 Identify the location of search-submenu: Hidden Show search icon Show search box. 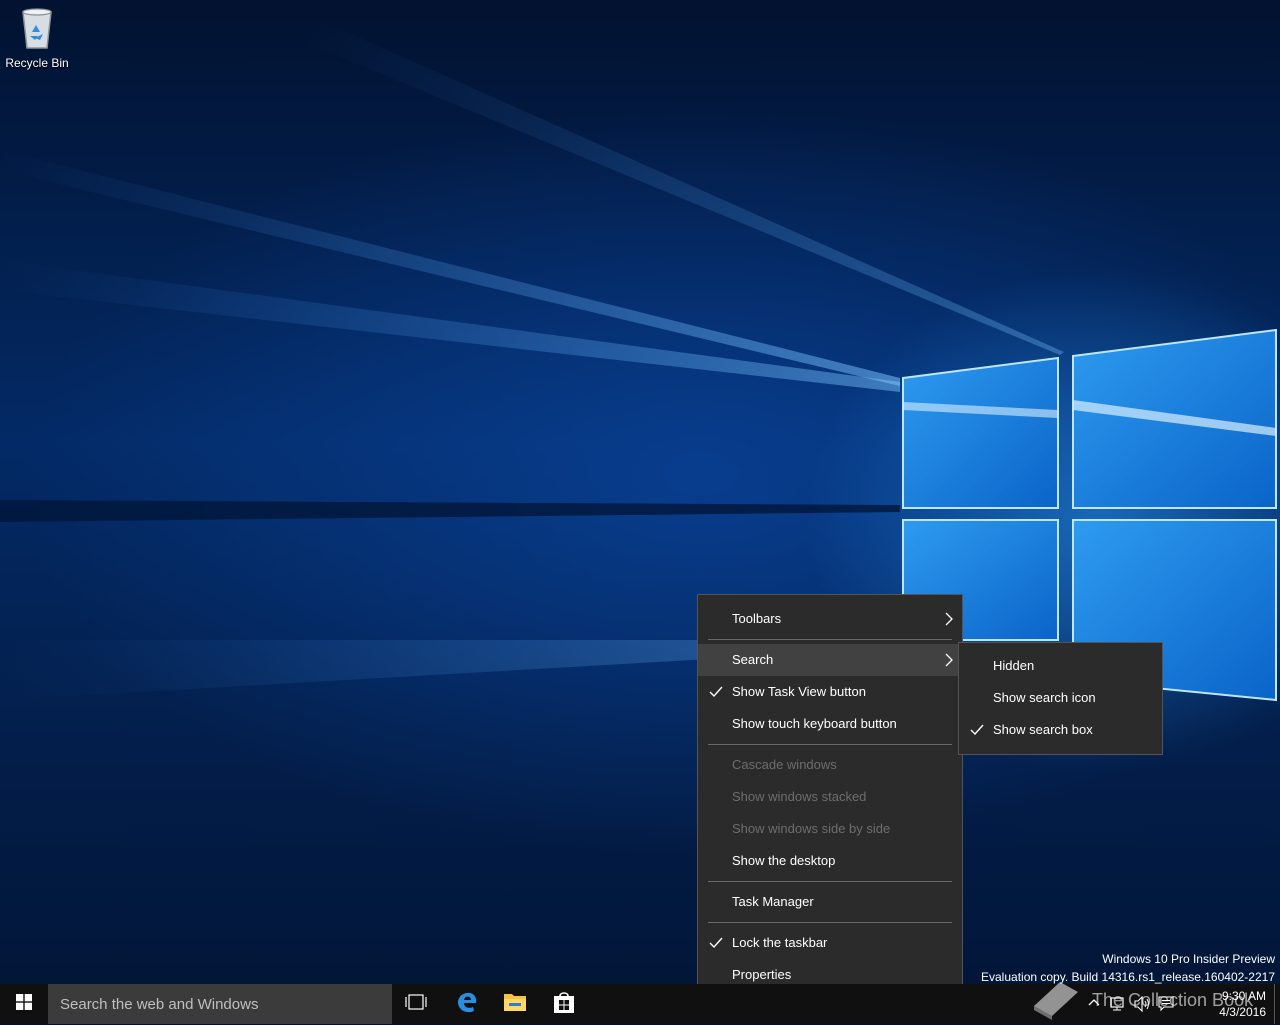
(1060, 698).